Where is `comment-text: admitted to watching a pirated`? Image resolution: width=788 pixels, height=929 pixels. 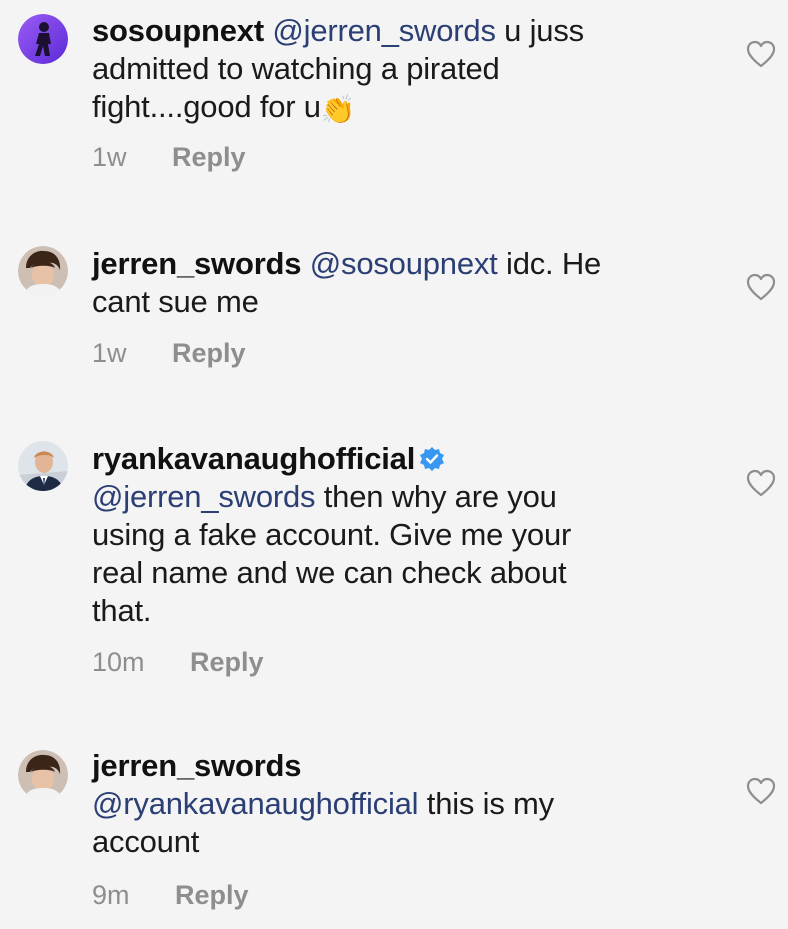
comment-text: admitted to watching a pirated is located at coordinates (296, 68).